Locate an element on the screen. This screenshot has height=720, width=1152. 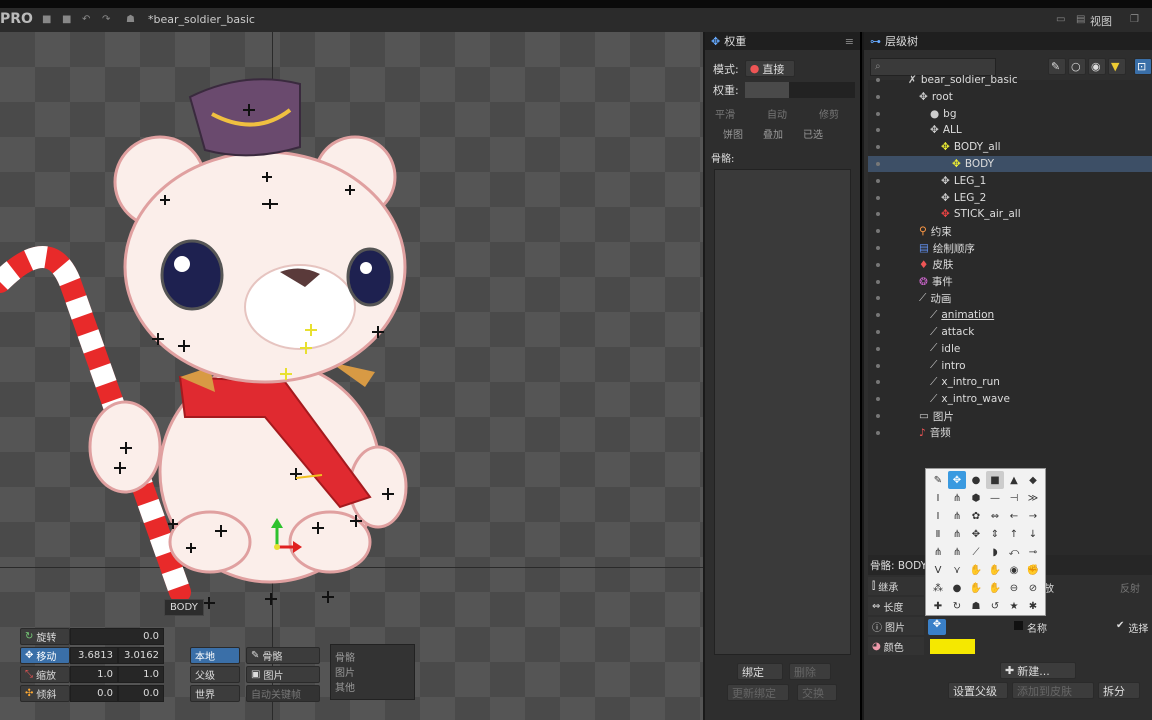
vis-other: 其他 is located at coordinates (372, 686).